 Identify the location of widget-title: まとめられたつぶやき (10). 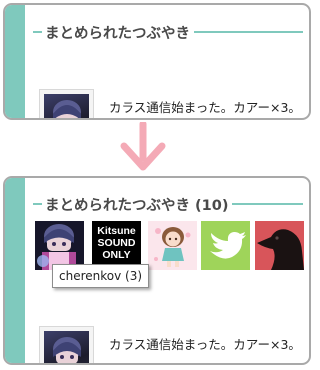
(137, 205).